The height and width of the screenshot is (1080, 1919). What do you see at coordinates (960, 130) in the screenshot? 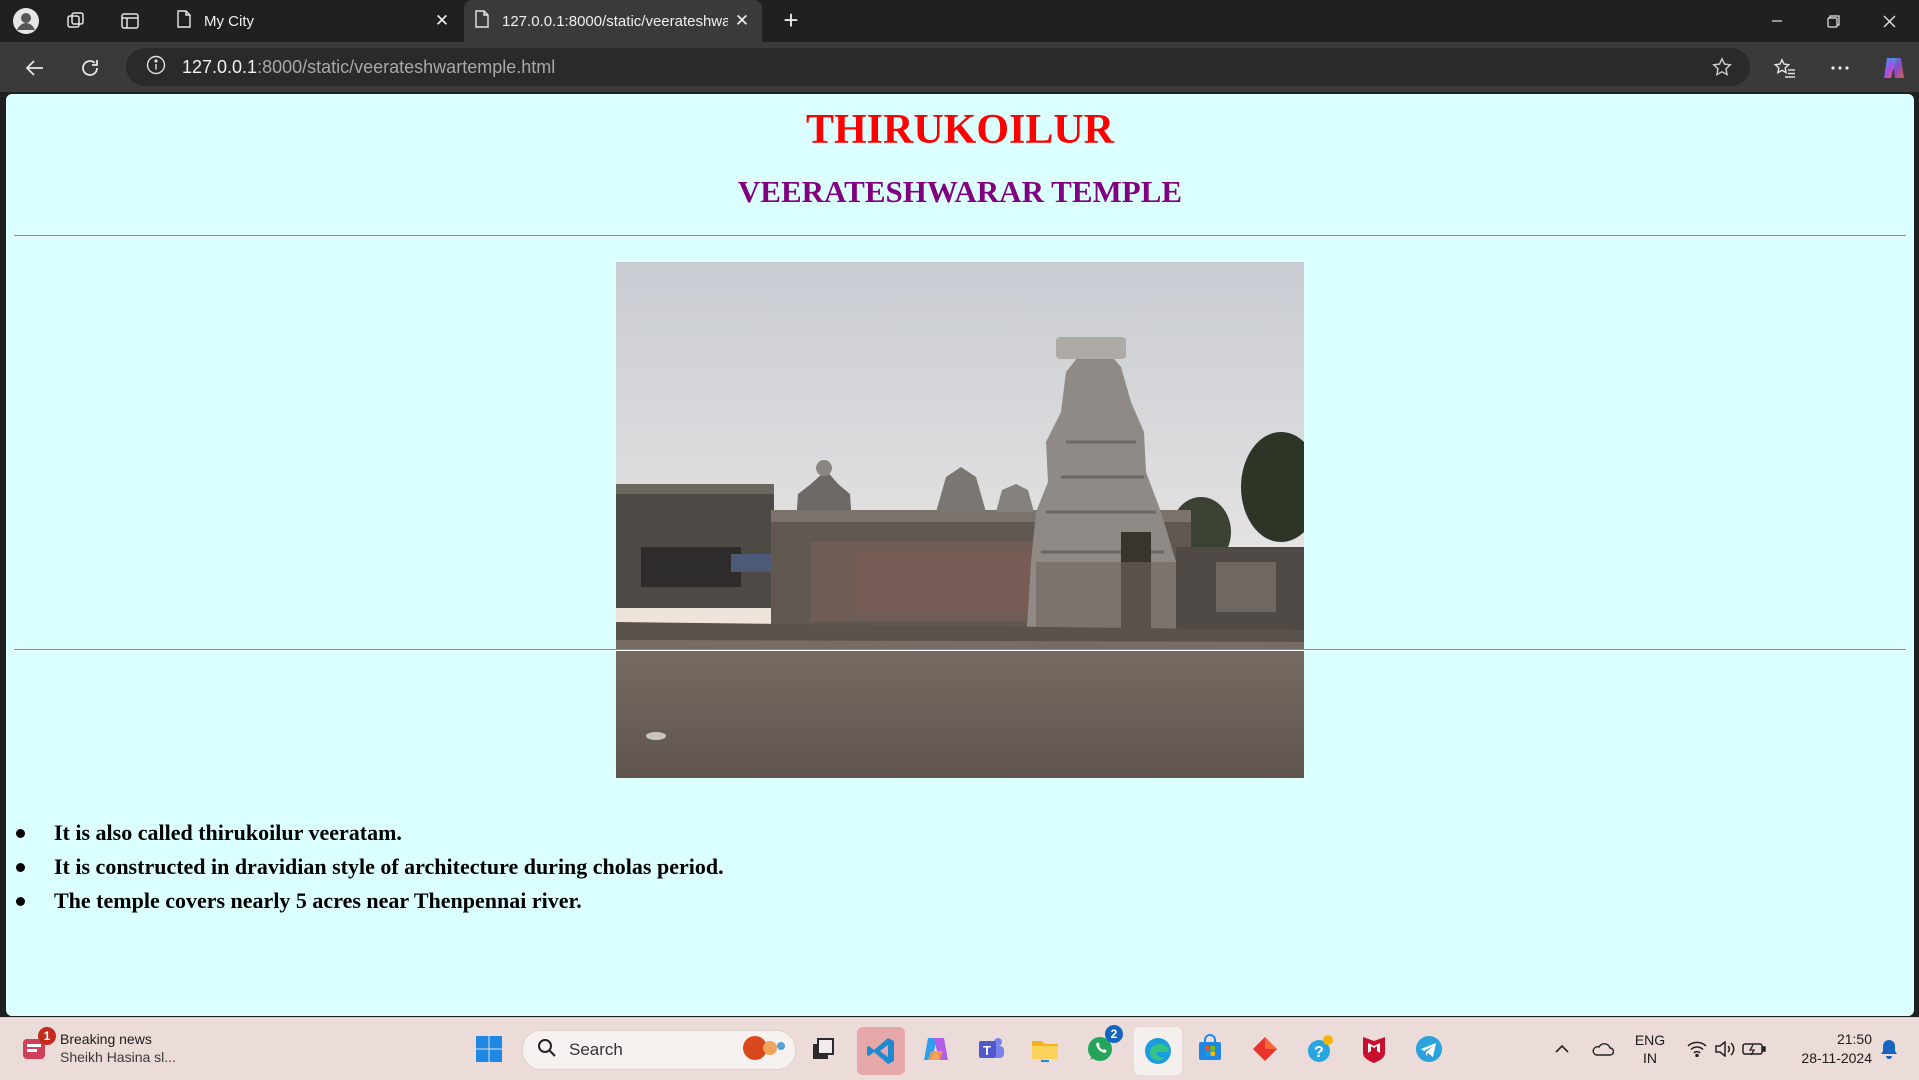
I see `page-title: THIRUKOILUR` at bounding box center [960, 130].